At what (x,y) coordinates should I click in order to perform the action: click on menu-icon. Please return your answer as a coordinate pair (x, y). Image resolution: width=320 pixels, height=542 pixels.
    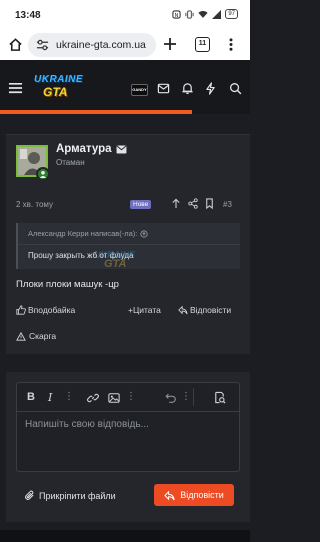
    Looking at the image, I should click on (15, 88).